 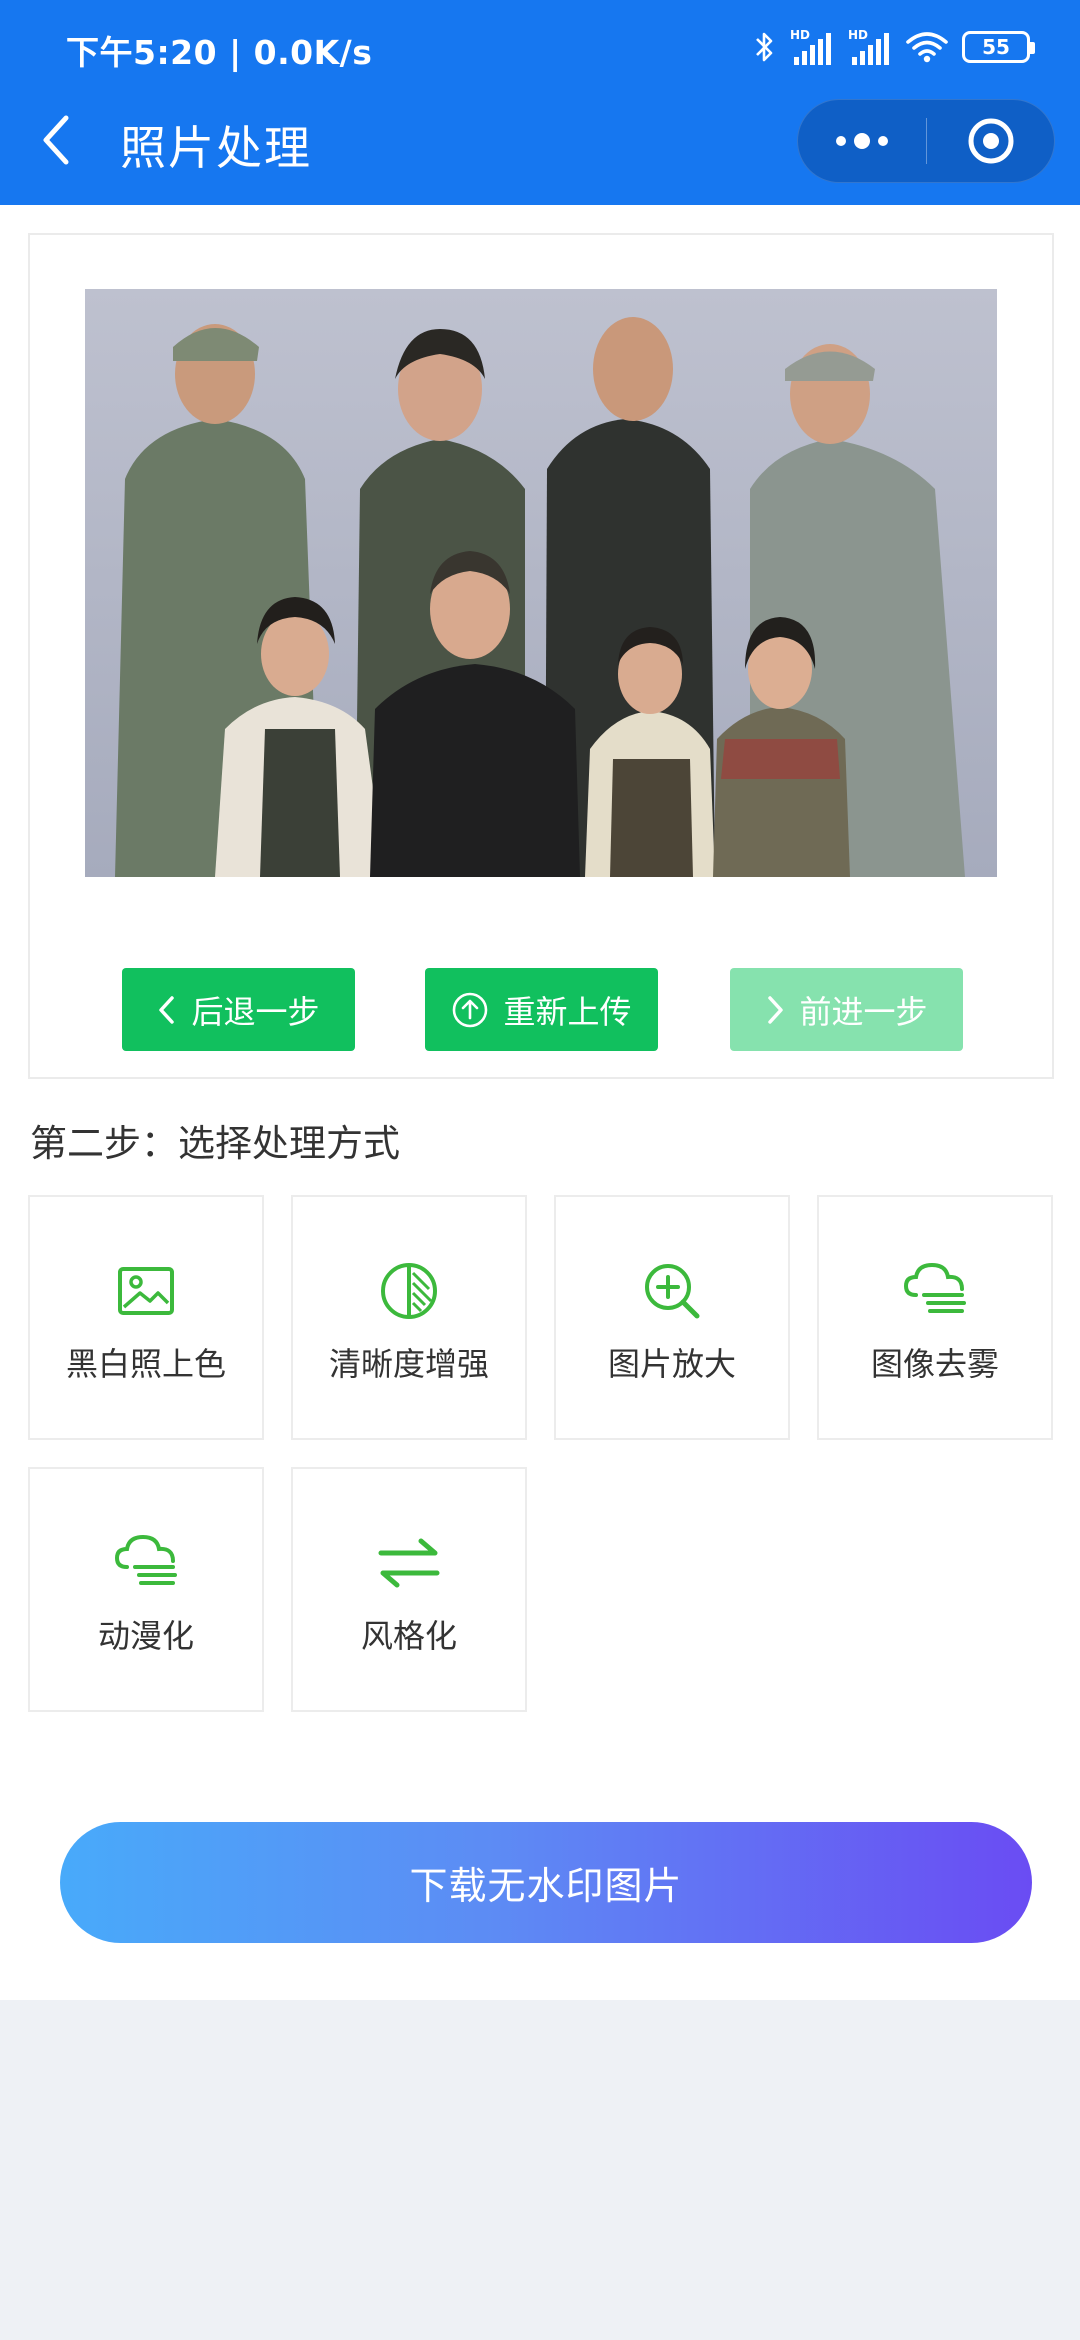 What do you see at coordinates (862, 141) in the screenshot?
I see `more-button` at bounding box center [862, 141].